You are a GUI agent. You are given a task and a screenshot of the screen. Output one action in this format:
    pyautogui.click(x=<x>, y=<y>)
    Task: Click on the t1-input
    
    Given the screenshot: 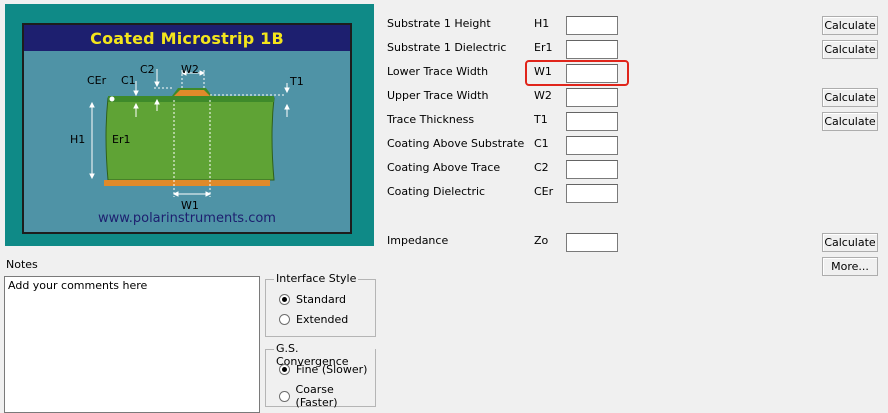 What is the action you would take?
    pyautogui.click(x=592, y=121)
    